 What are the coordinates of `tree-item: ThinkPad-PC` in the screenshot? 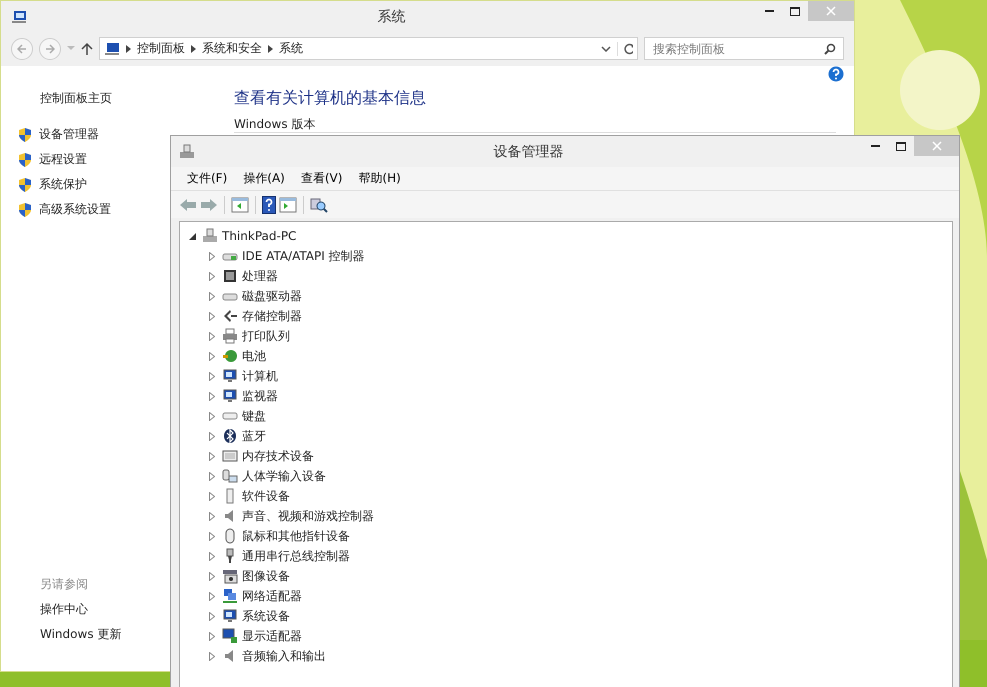 It's located at (259, 236).